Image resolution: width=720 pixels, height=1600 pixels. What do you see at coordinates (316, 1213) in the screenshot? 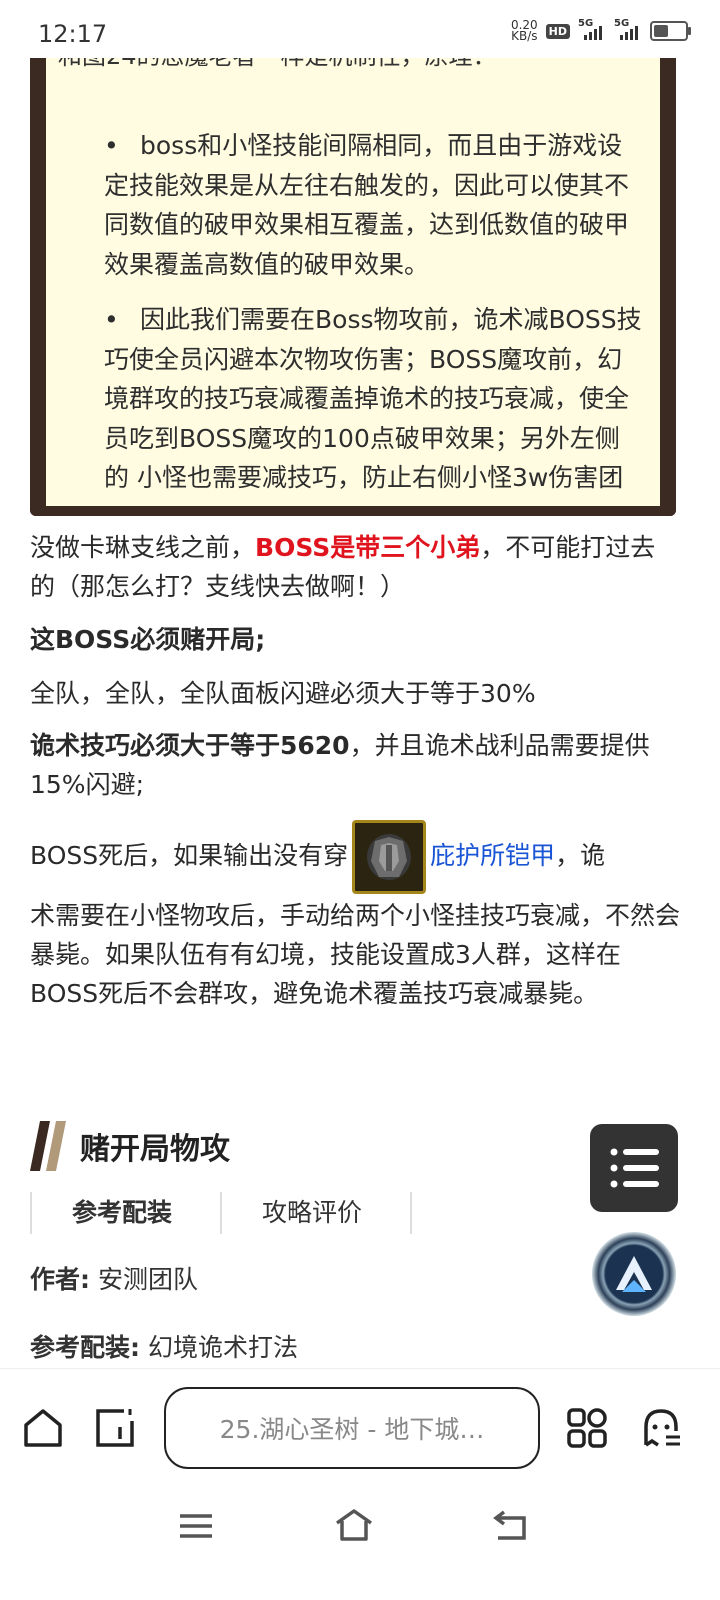
I see `tab-guide-reviews: 攻略评价` at bounding box center [316, 1213].